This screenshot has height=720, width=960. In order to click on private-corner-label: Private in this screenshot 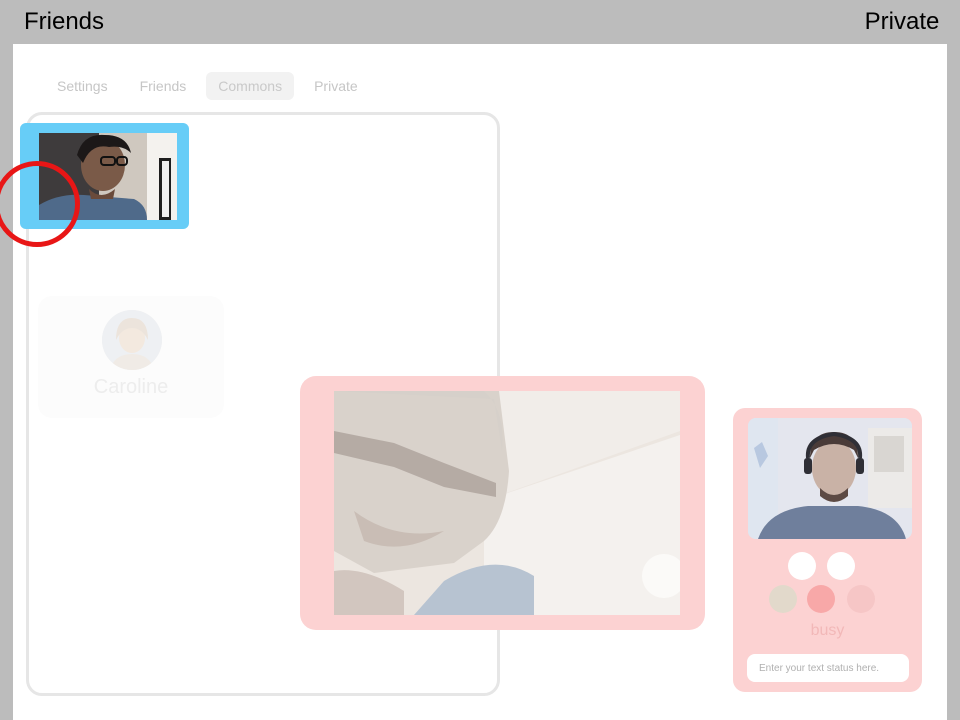, I will do `click(902, 22)`.